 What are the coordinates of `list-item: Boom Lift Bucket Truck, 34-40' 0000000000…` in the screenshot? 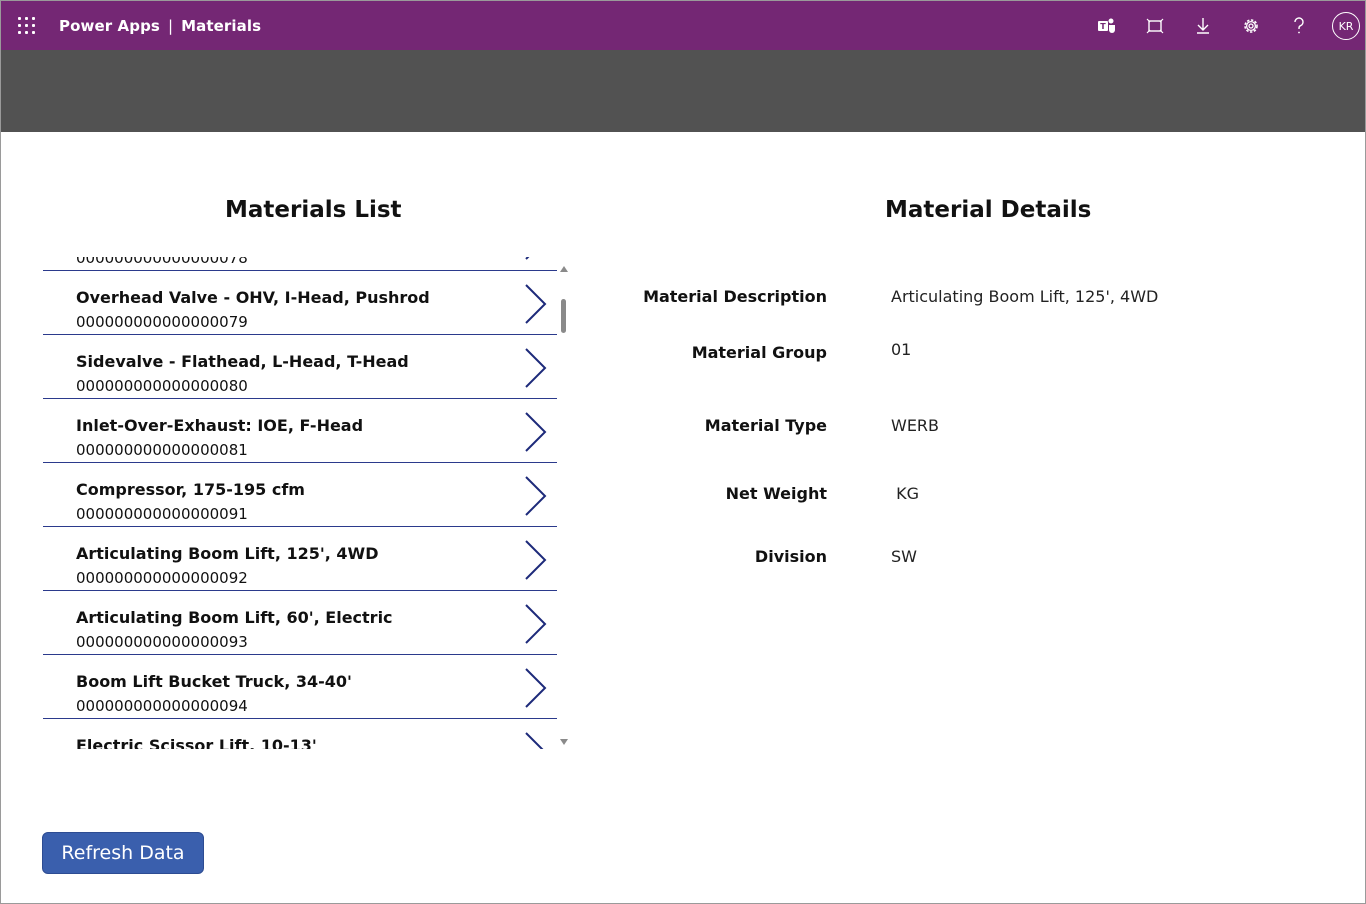 It's located at (300, 687).